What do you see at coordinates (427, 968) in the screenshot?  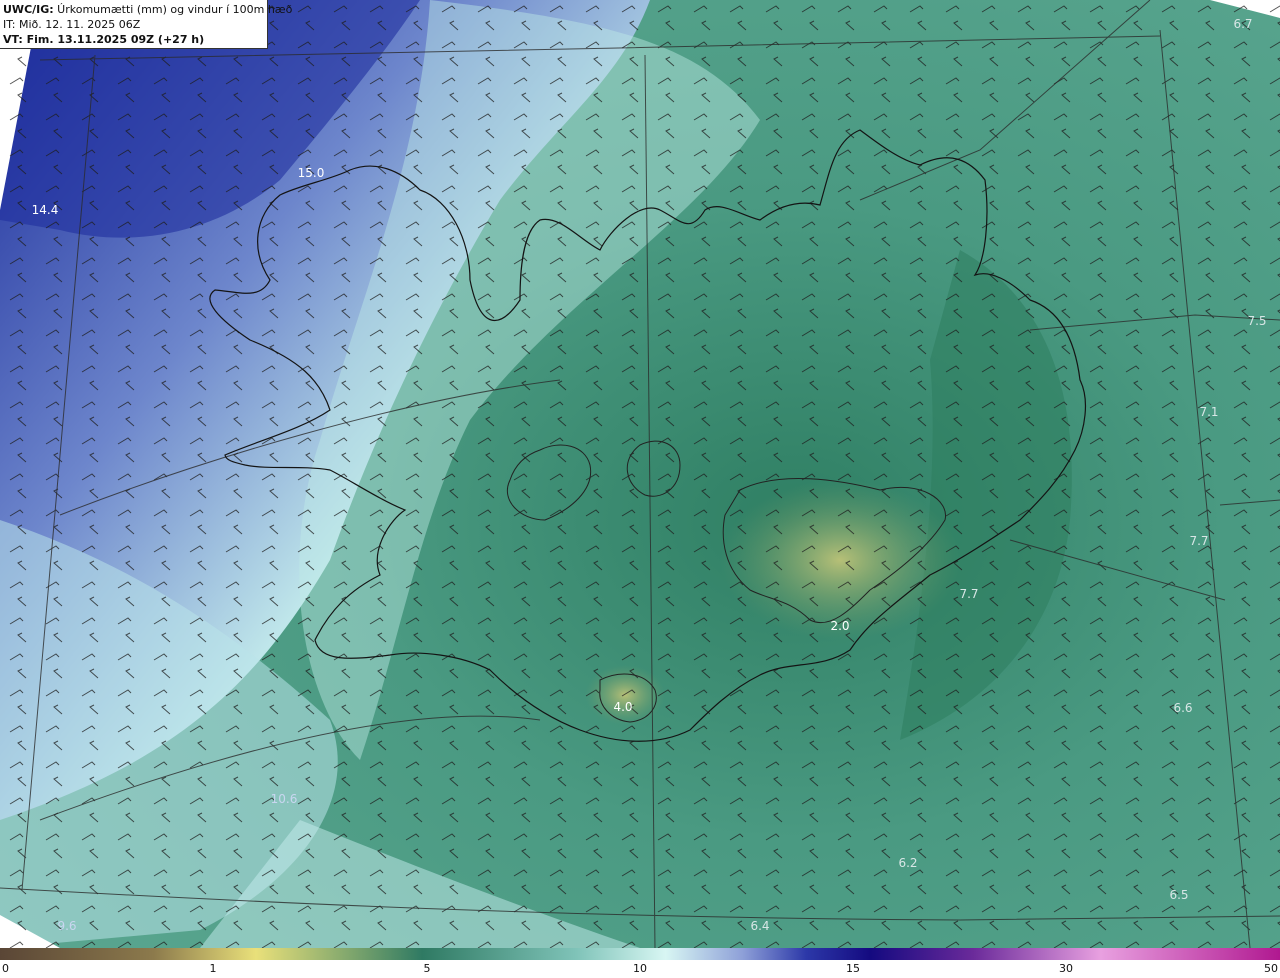 I see `colorbar-tick: 5` at bounding box center [427, 968].